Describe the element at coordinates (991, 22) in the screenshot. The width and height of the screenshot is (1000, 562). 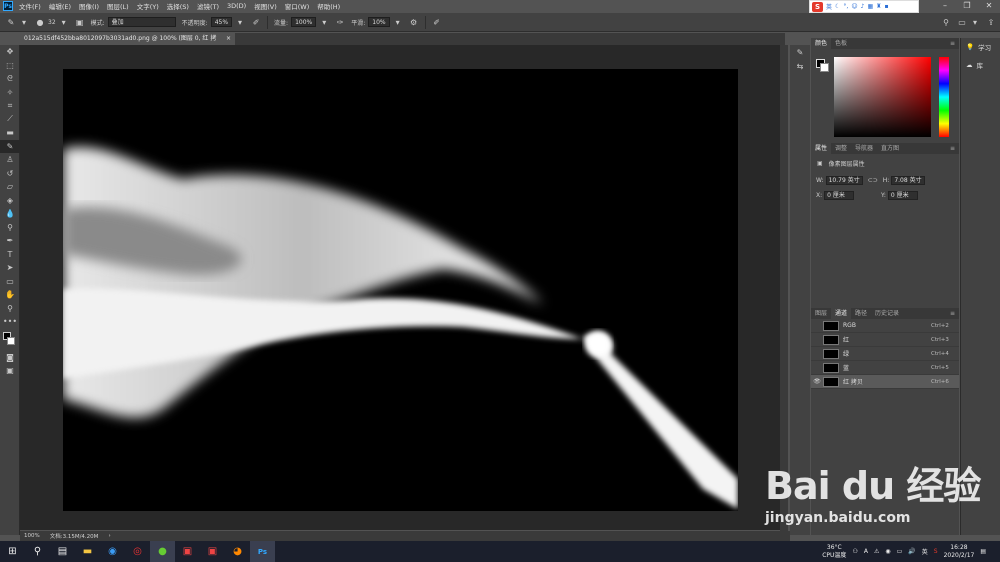
I see `share-icon: ⇪` at that location.